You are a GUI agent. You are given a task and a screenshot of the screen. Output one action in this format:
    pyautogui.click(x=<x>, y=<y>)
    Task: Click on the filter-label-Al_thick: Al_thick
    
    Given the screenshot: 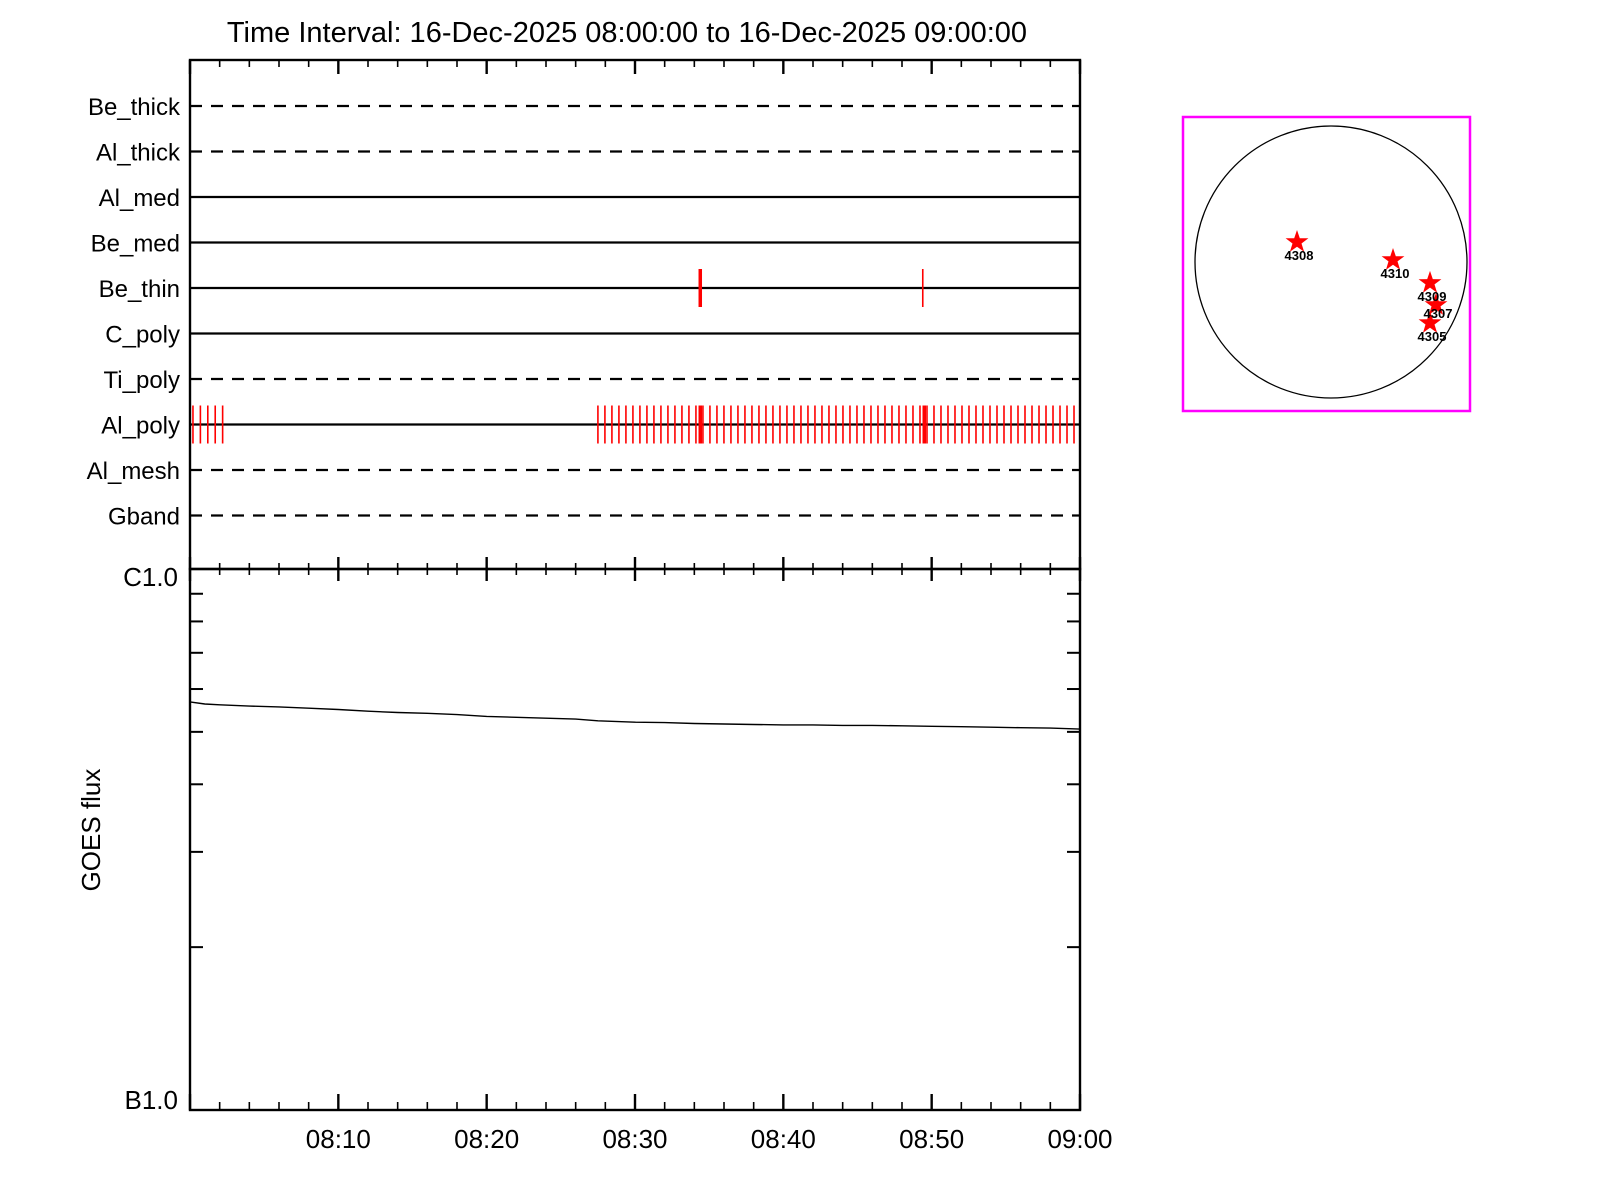 What is the action you would take?
    pyautogui.click(x=138, y=153)
    